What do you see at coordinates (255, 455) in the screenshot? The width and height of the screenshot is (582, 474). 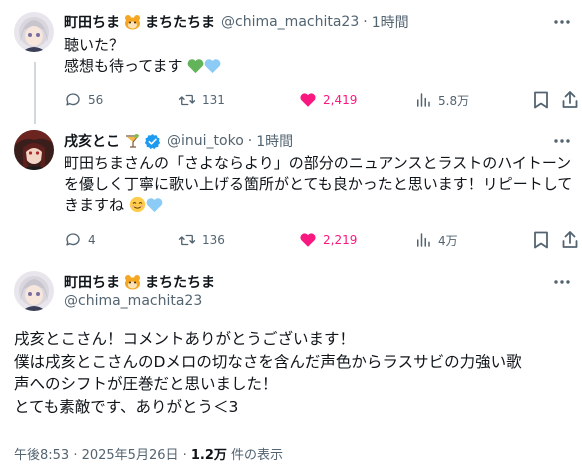 I see `views-label: 件の表示` at bounding box center [255, 455].